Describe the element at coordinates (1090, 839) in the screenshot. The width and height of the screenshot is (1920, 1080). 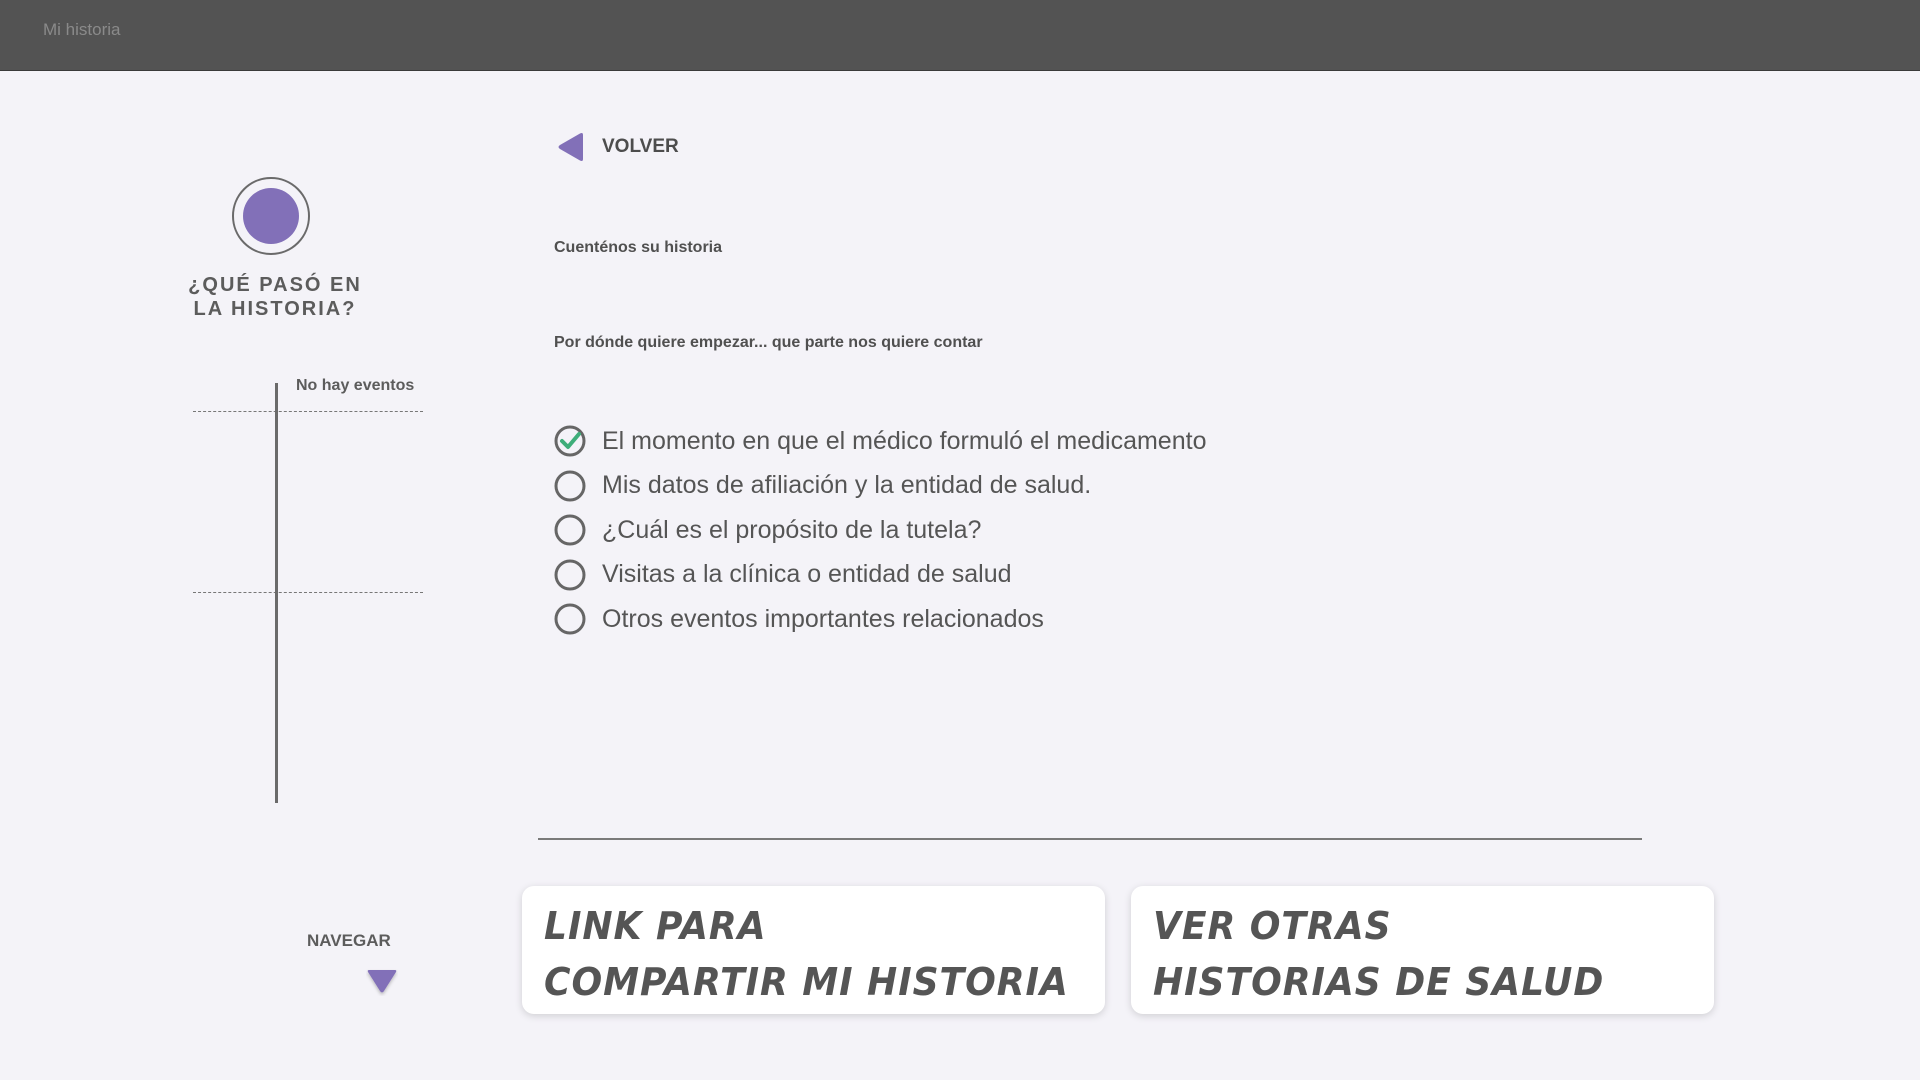
I see `section-divider` at that location.